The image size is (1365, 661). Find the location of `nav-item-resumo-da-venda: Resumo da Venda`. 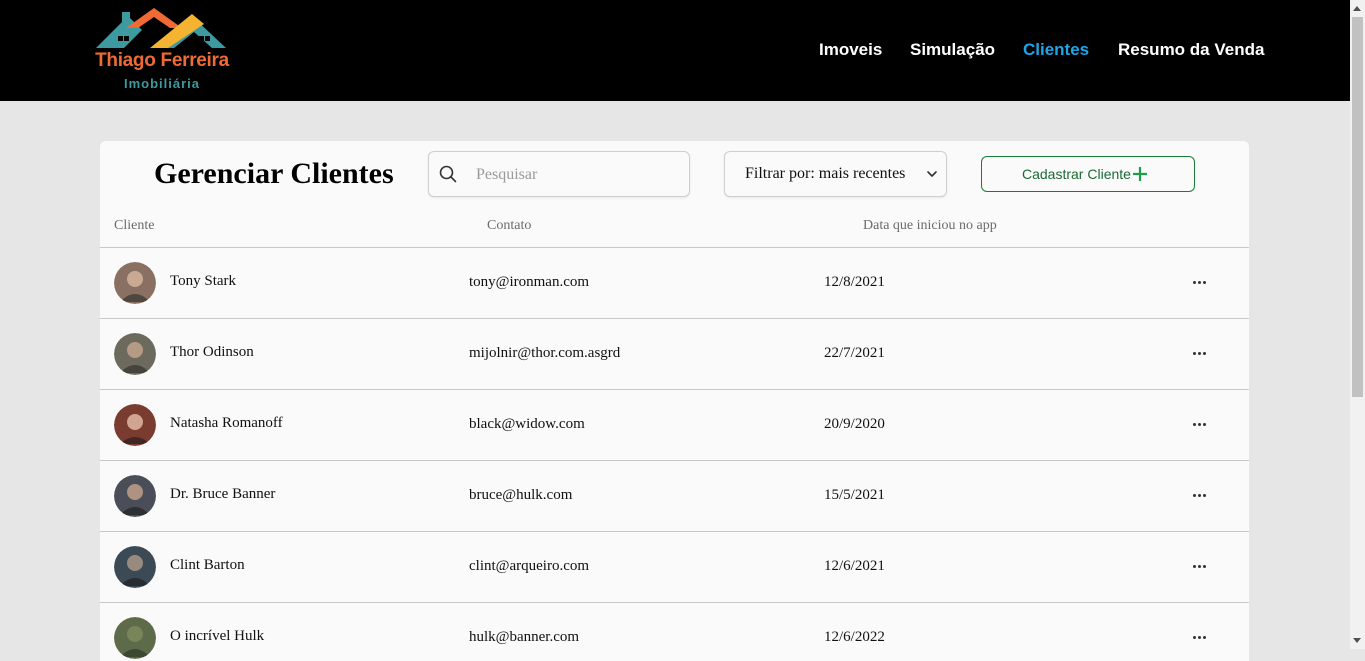

nav-item-resumo-da-venda: Resumo da Venda is located at coordinates (1191, 50).